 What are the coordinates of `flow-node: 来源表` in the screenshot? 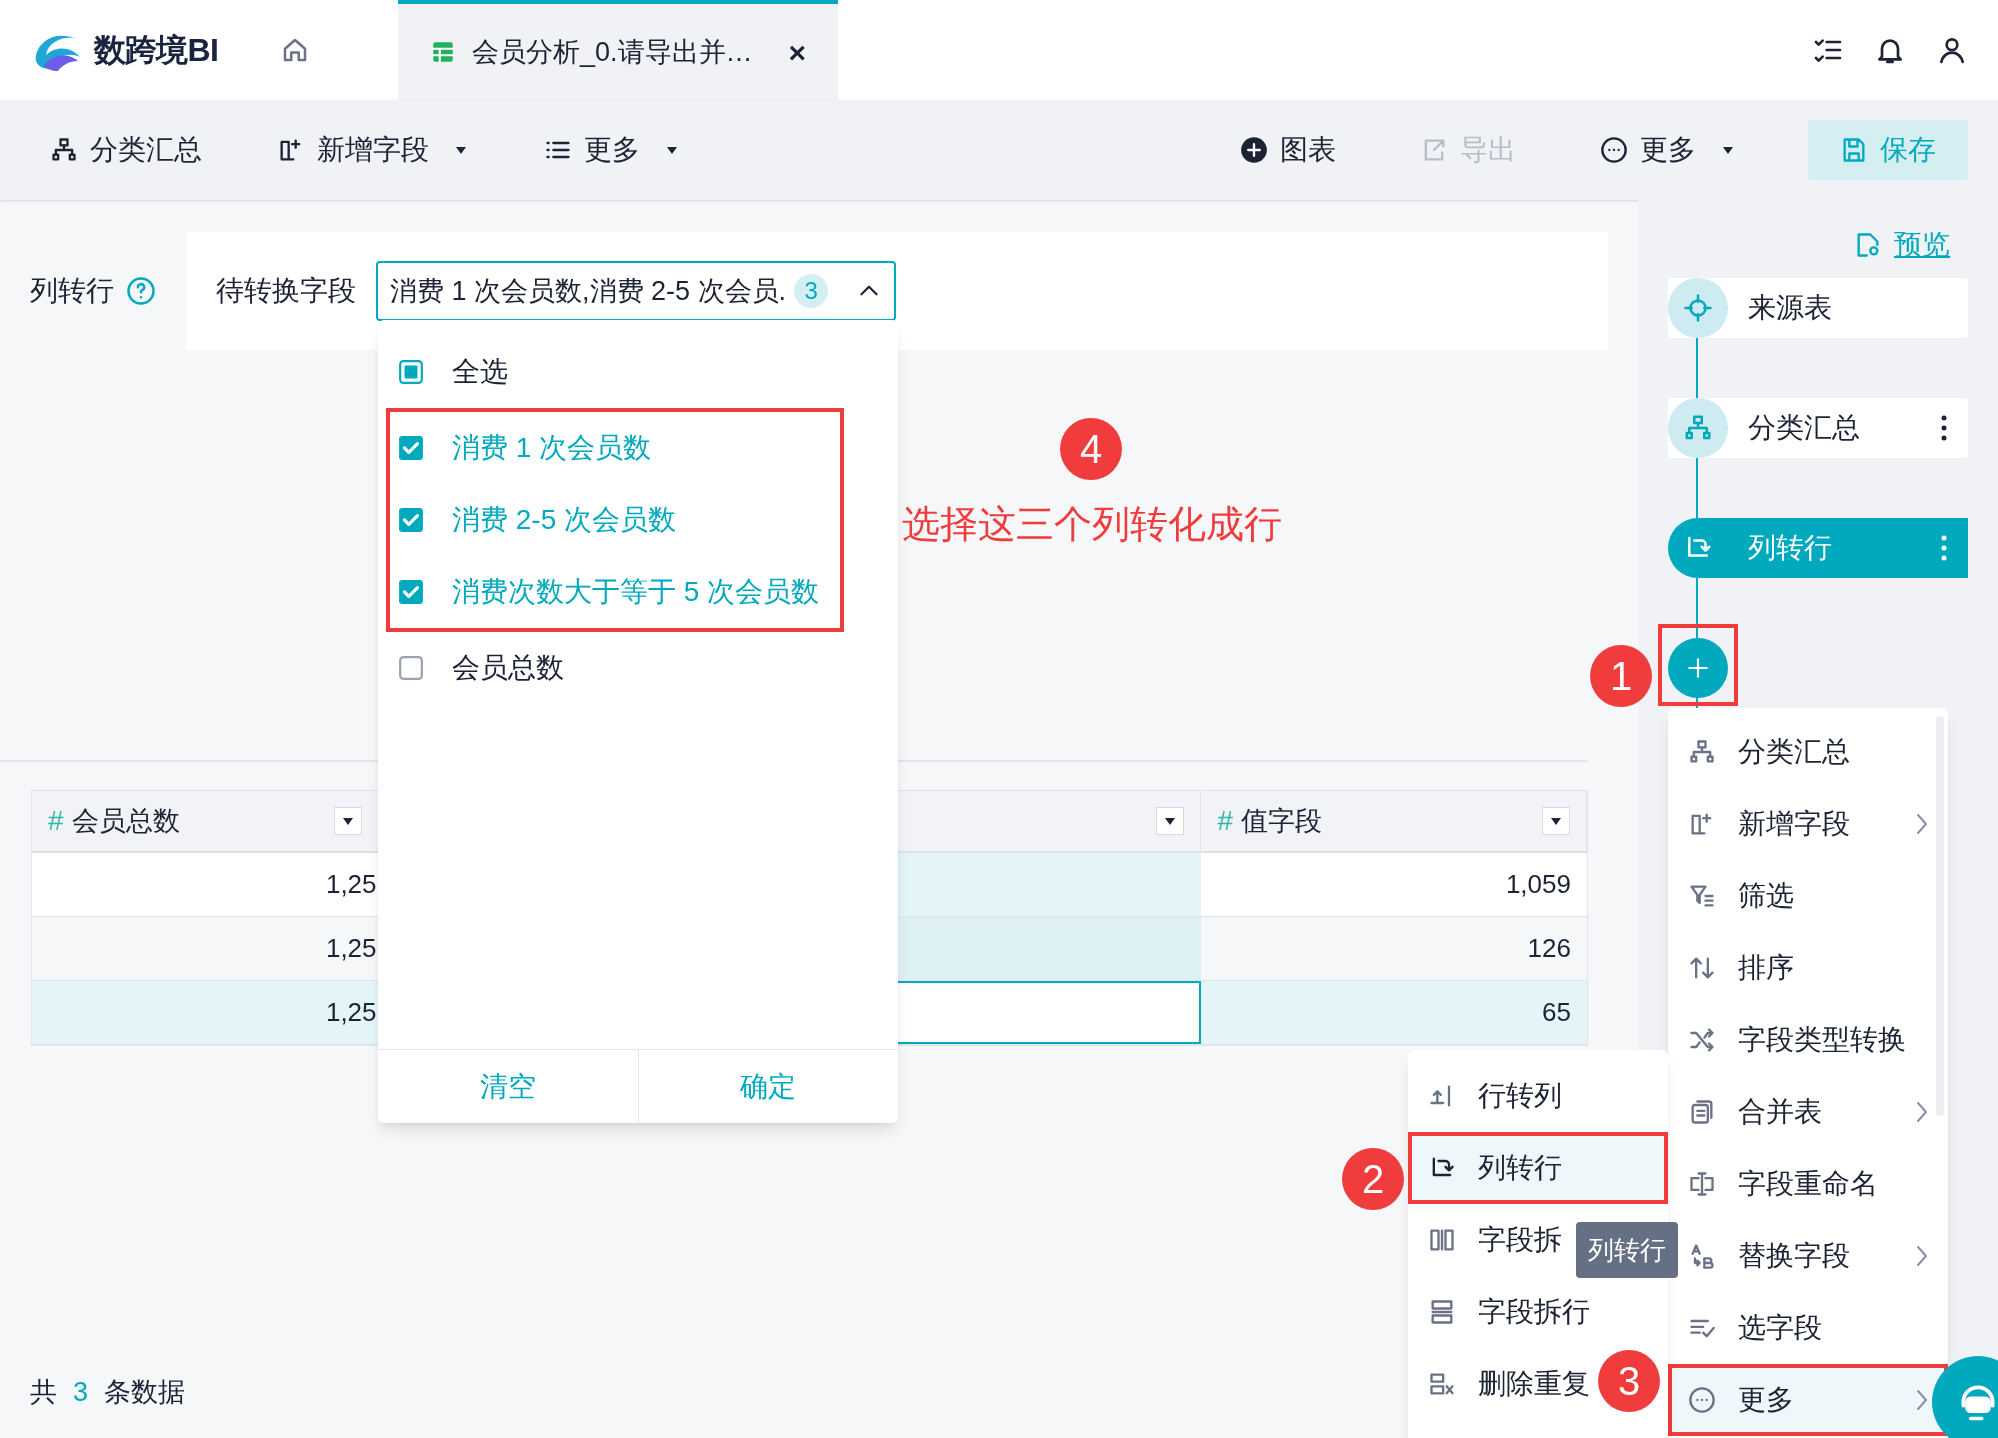 It's located at (1818, 308).